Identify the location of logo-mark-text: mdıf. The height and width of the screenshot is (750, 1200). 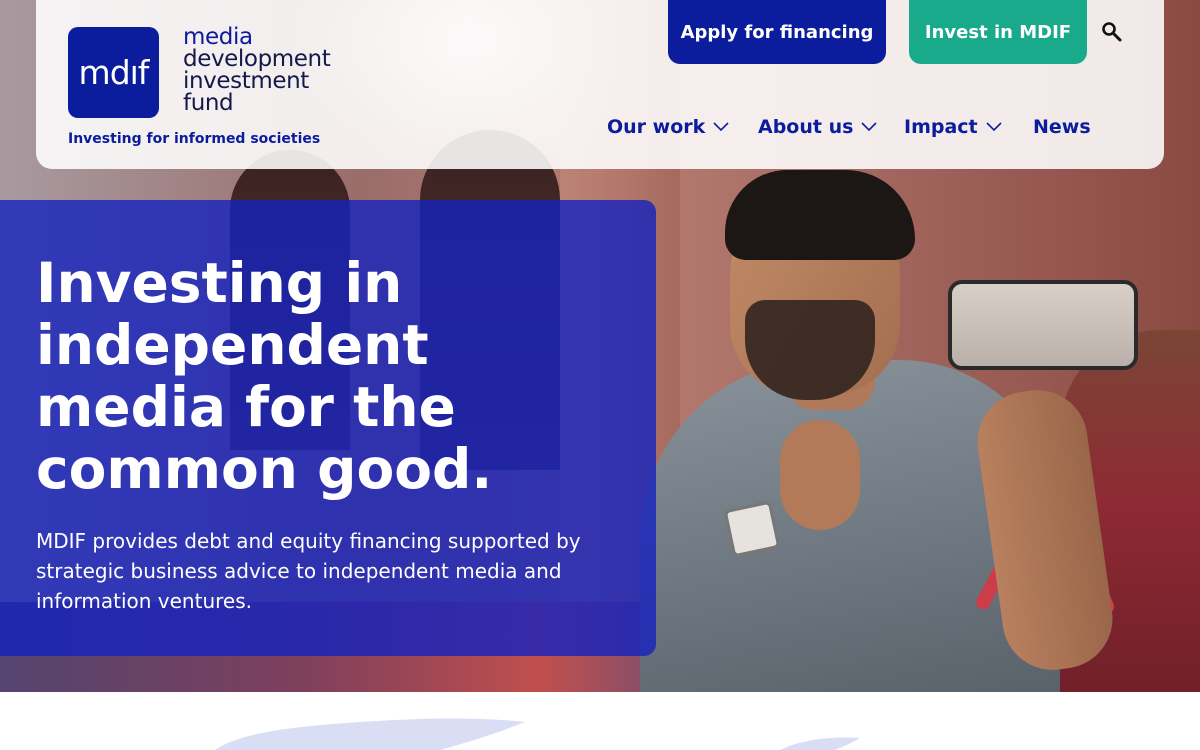
(114, 72).